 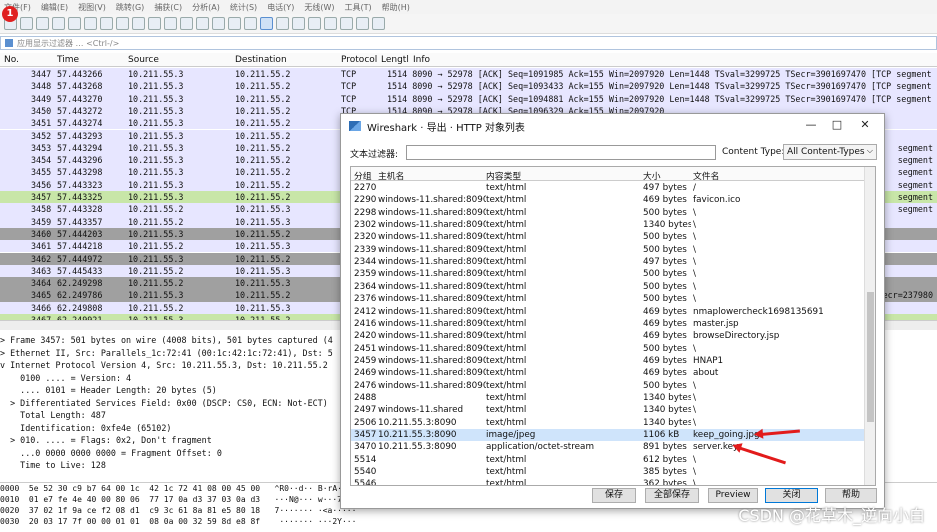 What do you see at coordinates (672, 495) in the screenshot?
I see `save-all-button: 全部保存` at bounding box center [672, 495].